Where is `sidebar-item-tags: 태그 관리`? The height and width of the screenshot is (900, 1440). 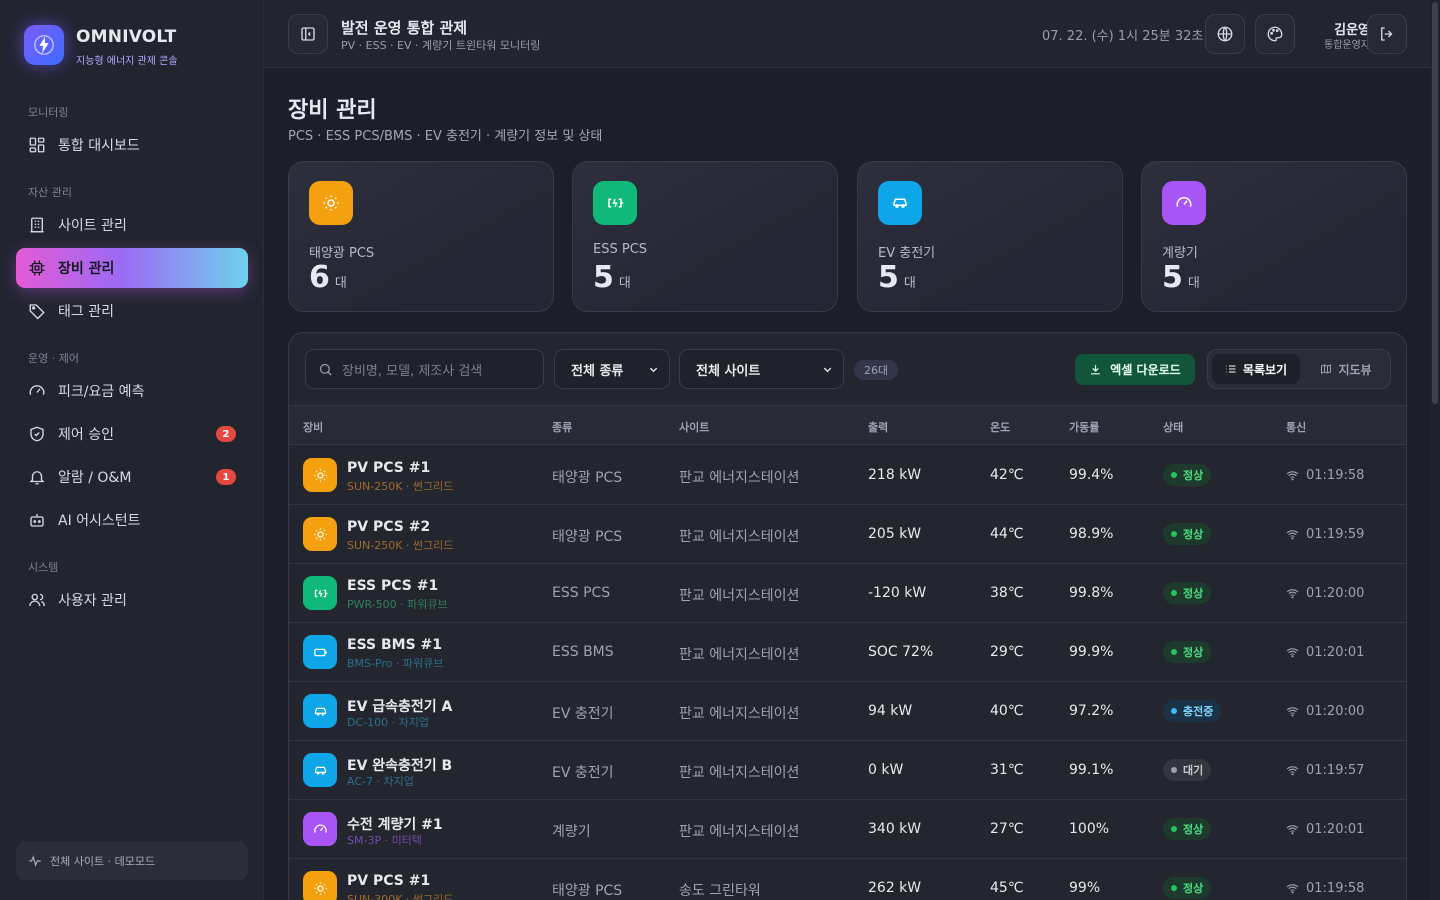 sidebar-item-tags: 태그 관리 is located at coordinates (132, 311).